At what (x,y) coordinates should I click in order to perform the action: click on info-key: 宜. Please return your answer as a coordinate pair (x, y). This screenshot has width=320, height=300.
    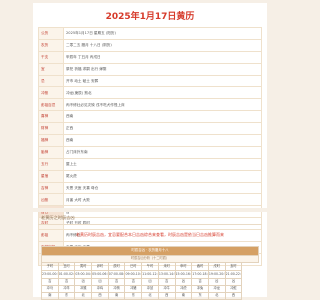
    Looking at the image, I should click on (51, 69).